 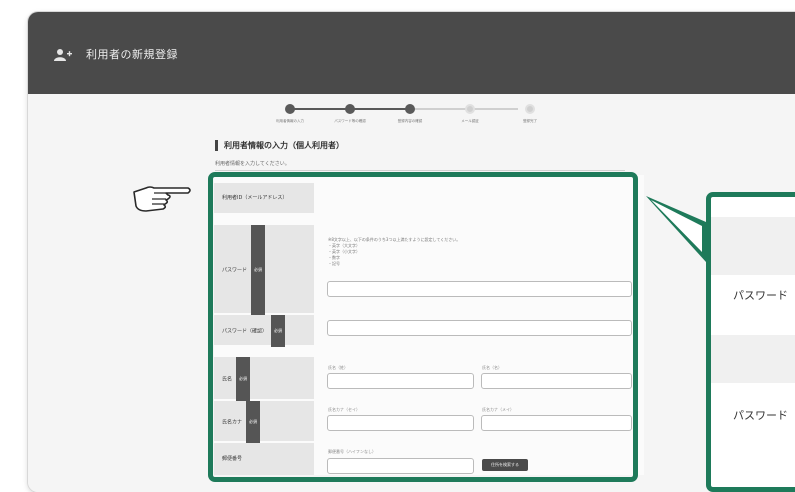 What do you see at coordinates (760, 415) in the screenshot?
I see `zoom-password-confirm-label: パスワード` at bounding box center [760, 415].